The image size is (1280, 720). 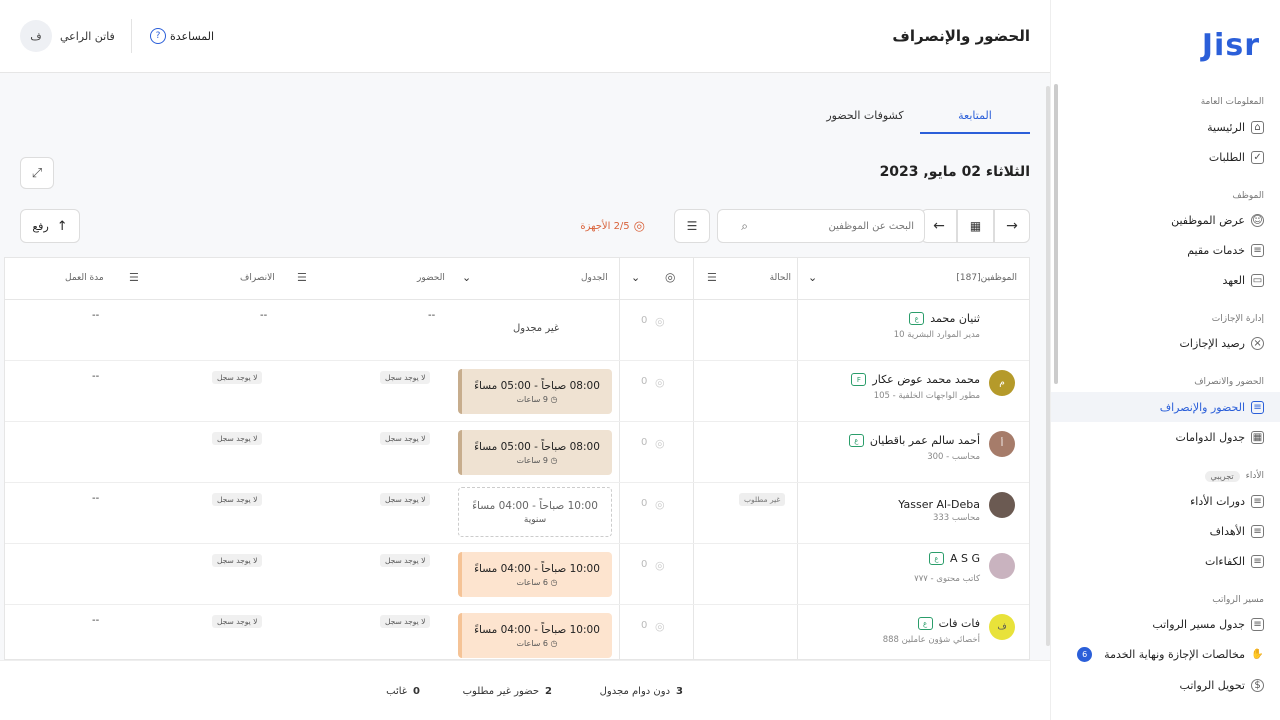 I want to click on employee-name: ثنيان محمد ع, so click(x=944, y=318).